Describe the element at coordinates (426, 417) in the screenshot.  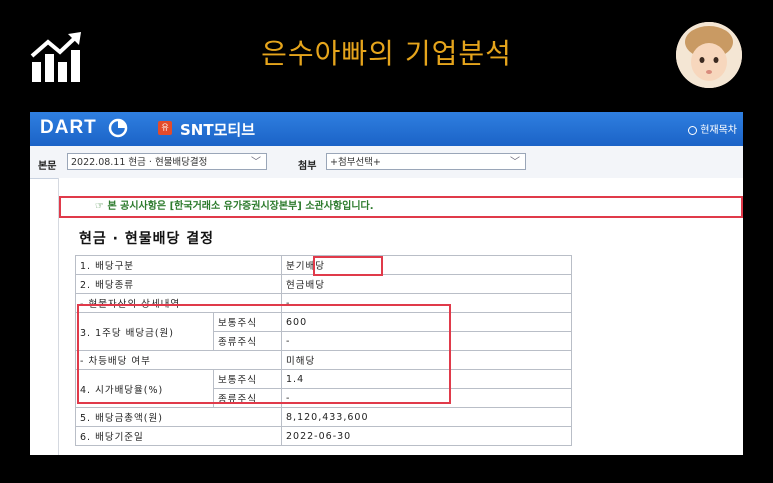
I see `row-value: 8,120,433,600` at that location.